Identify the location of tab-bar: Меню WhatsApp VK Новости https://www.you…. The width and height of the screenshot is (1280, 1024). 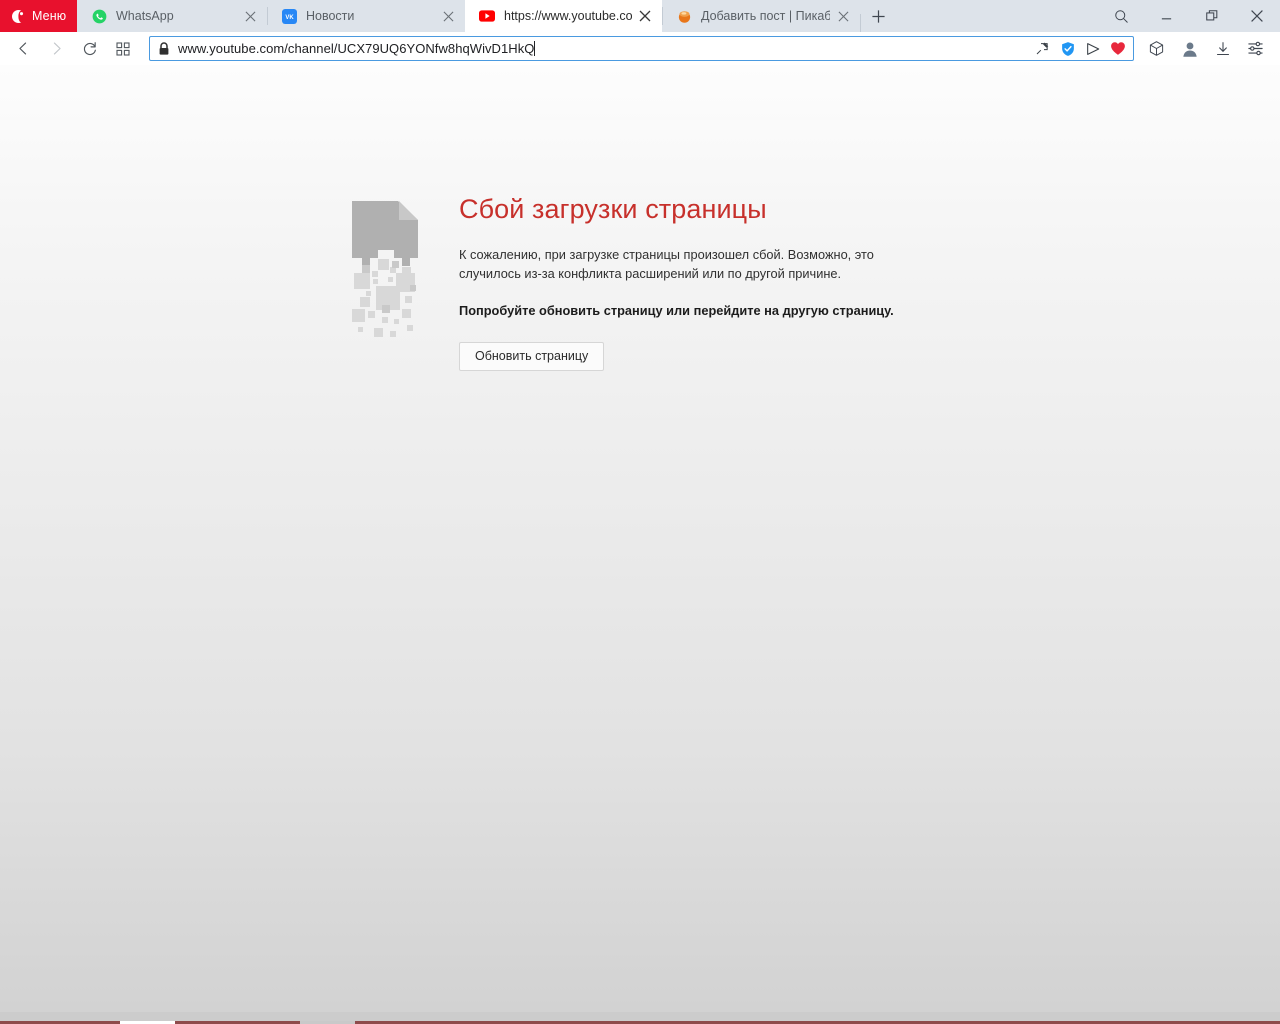
(640, 16).